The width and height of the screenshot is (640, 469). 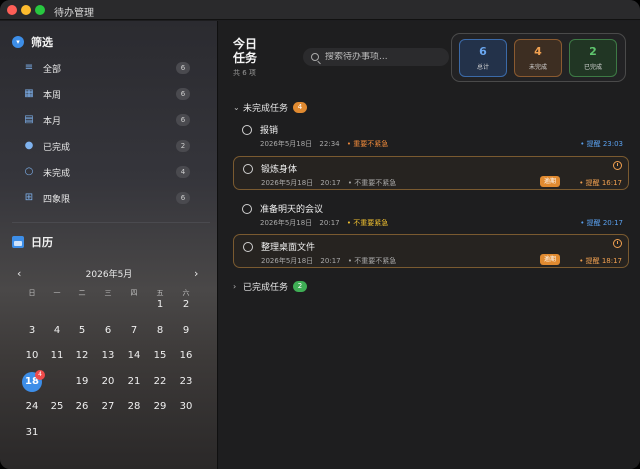 What do you see at coordinates (57, 199) in the screenshot?
I see `filter-item-label: 四象限` at bounding box center [57, 199].